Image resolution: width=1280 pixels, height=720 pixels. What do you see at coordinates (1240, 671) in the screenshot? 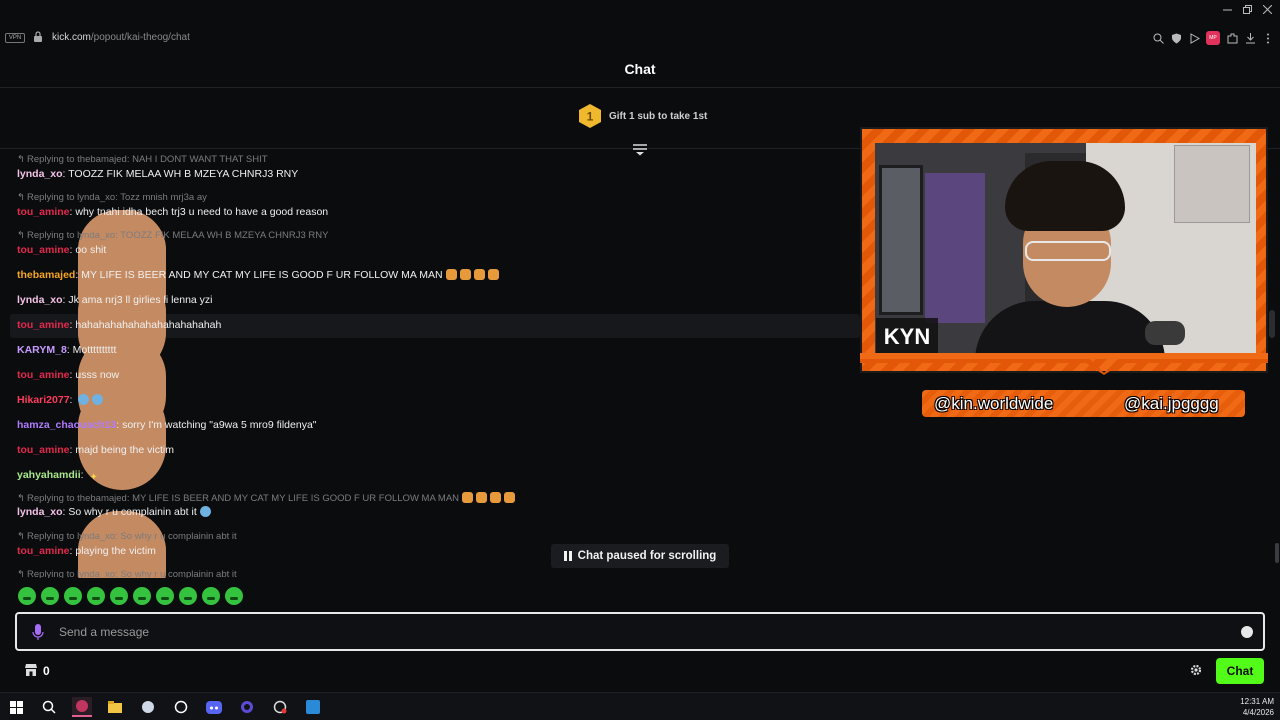
I see `send-chat-button: Chat` at bounding box center [1240, 671].